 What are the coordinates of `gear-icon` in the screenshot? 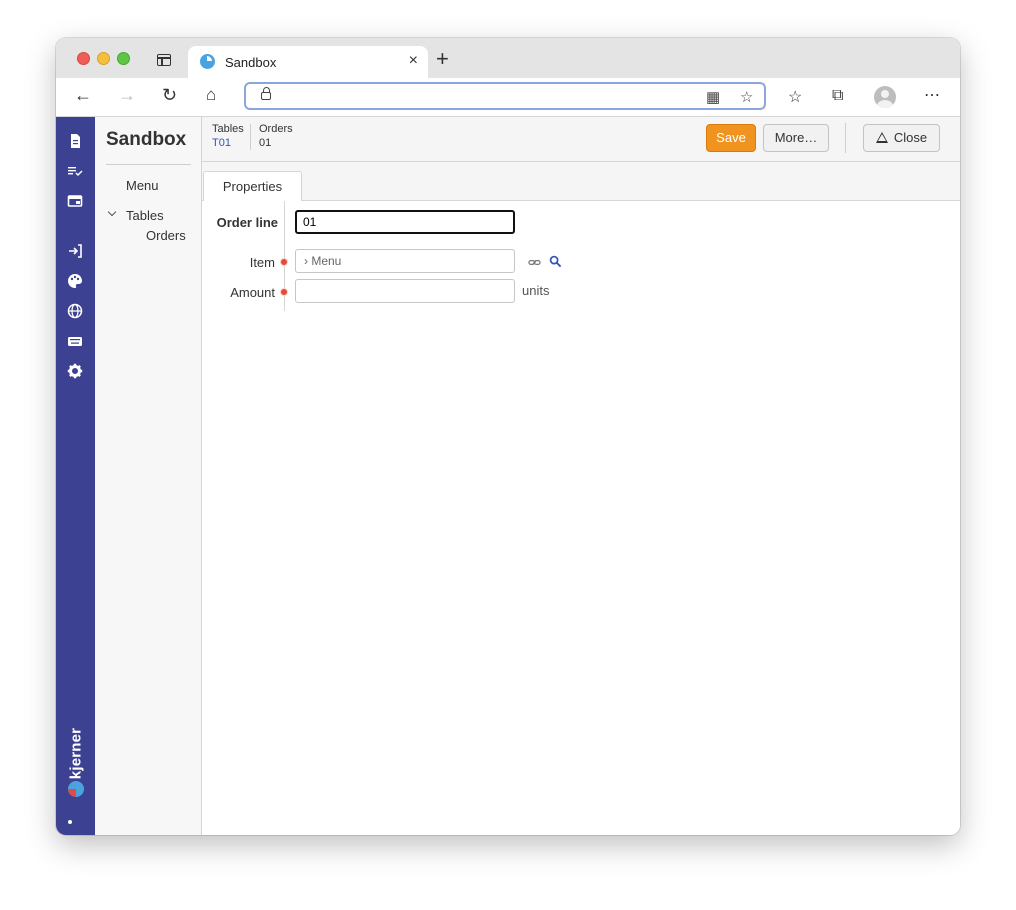 It's located at (75, 371).